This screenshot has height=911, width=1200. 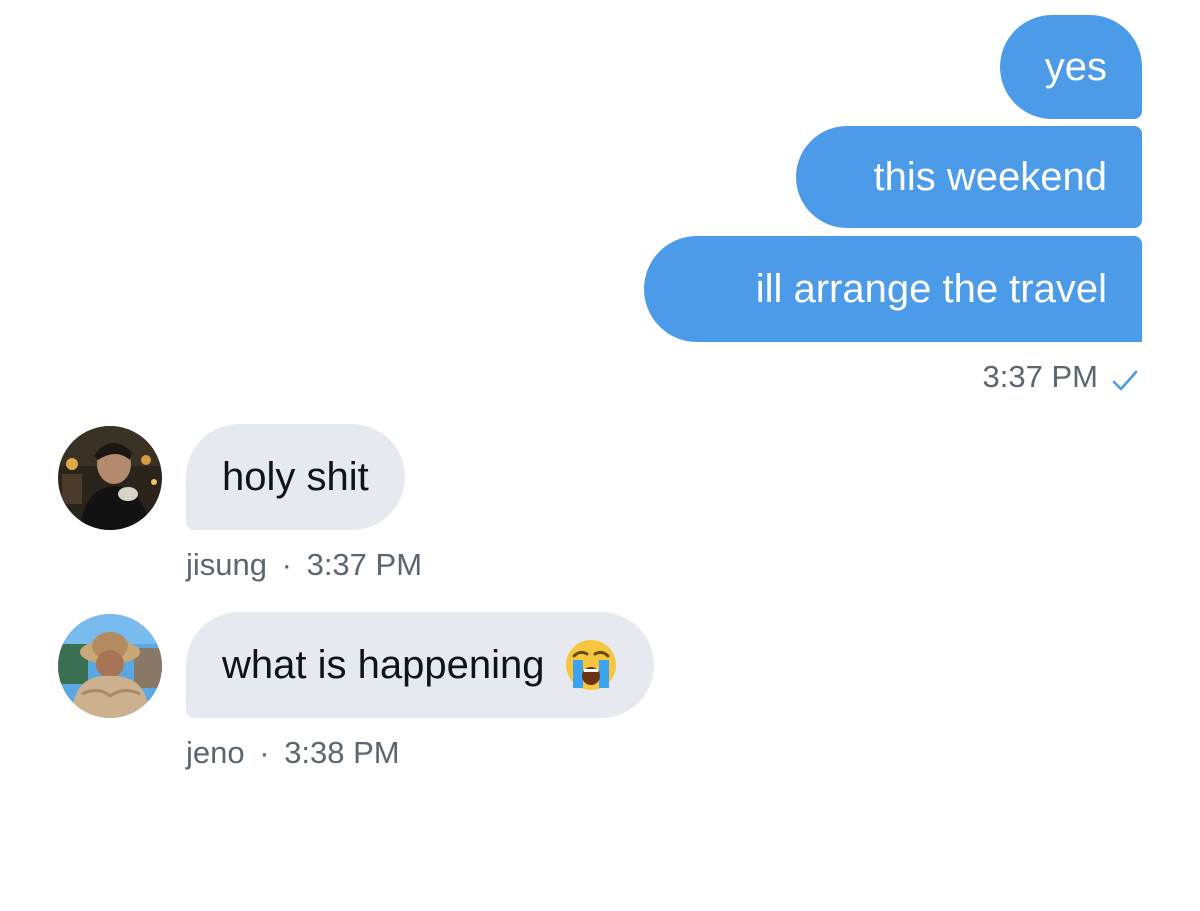 What do you see at coordinates (383, 665) in the screenshot?
I see `message-text: what is happening` at bounding box center [383, 665].